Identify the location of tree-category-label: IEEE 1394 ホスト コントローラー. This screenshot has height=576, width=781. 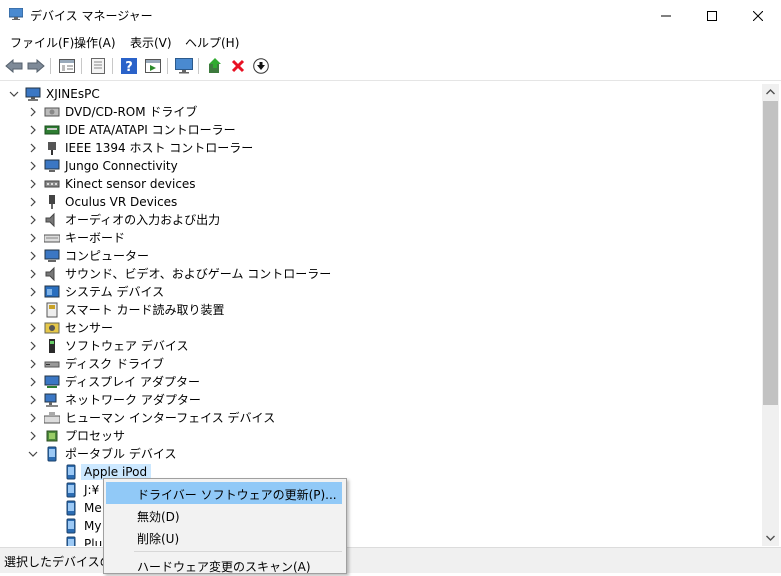
(159, 148).